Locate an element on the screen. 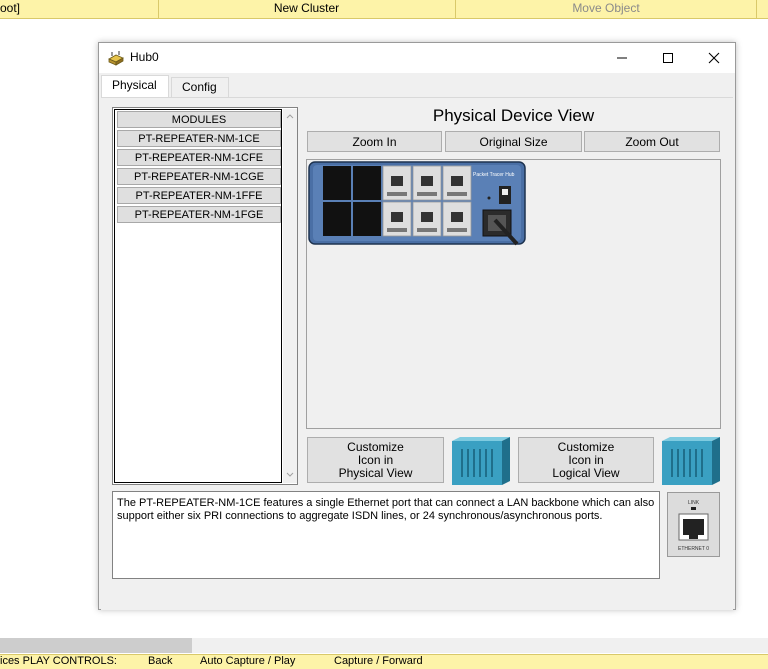 The height and width of the screenshot is (669, 768). hub-device-image: Packet Tracer Hub is located at coordinates (417, 204).